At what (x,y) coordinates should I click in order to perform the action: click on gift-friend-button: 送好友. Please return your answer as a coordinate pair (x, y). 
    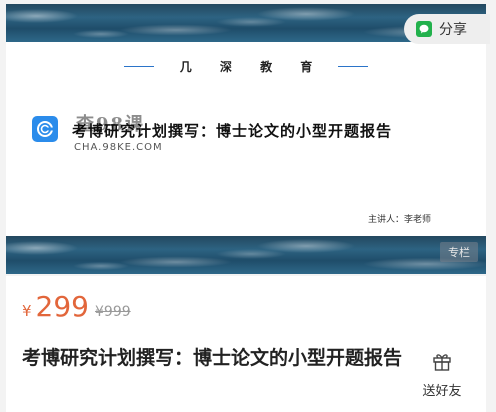
    Looking at the image, I should click on (442, 374).